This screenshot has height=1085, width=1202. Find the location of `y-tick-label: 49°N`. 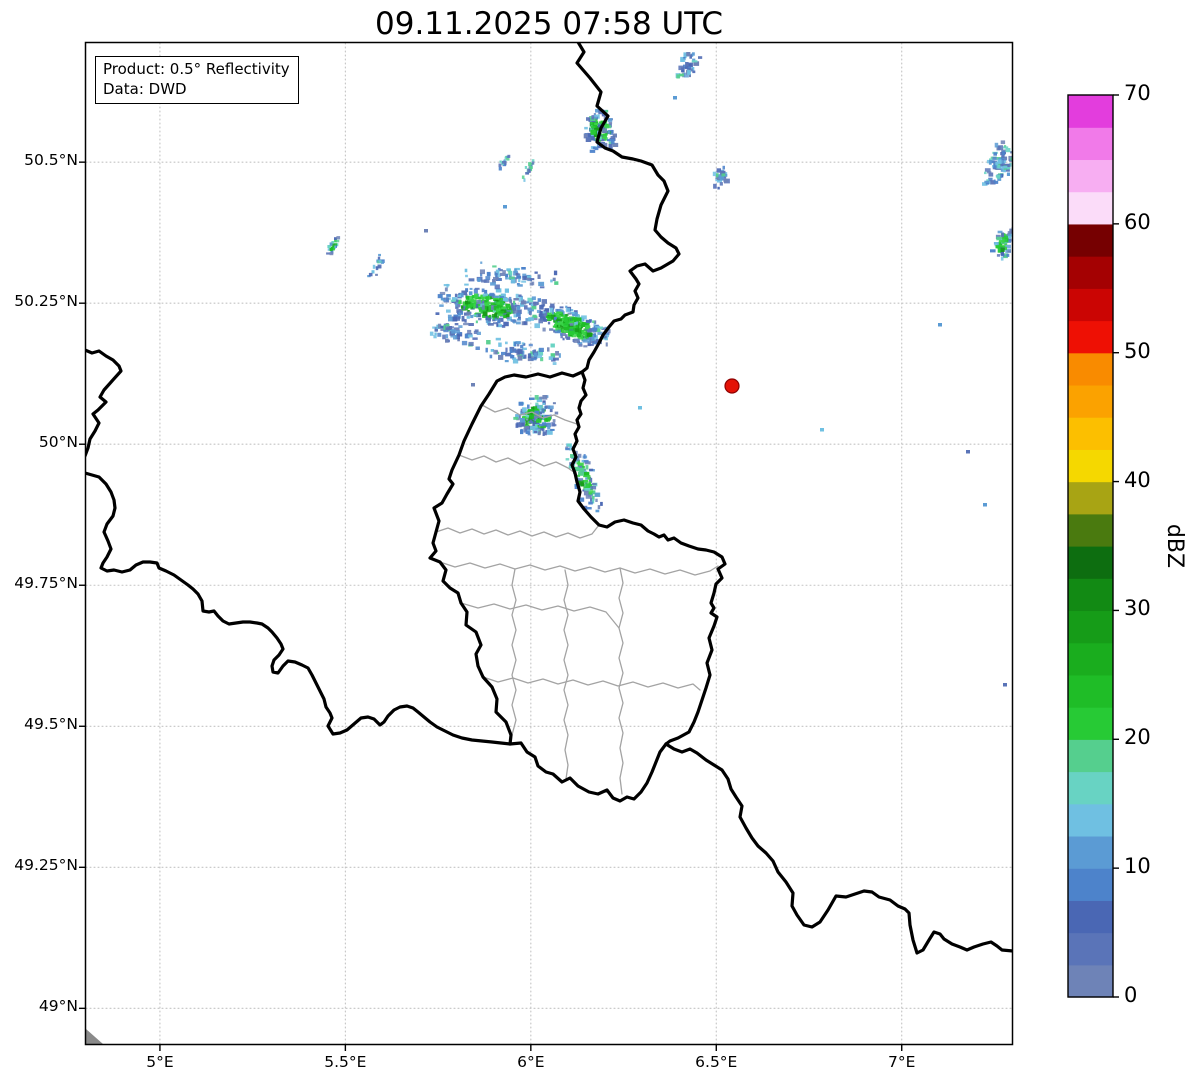

y-tick-label: 49°N is located at coordinates (58, 1006).